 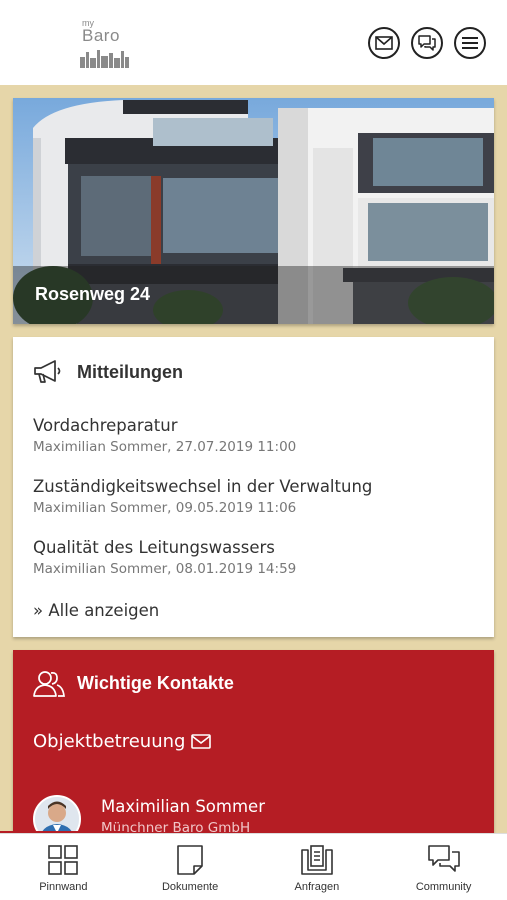 I want to click on document-icon, so click(x=190, y=860).